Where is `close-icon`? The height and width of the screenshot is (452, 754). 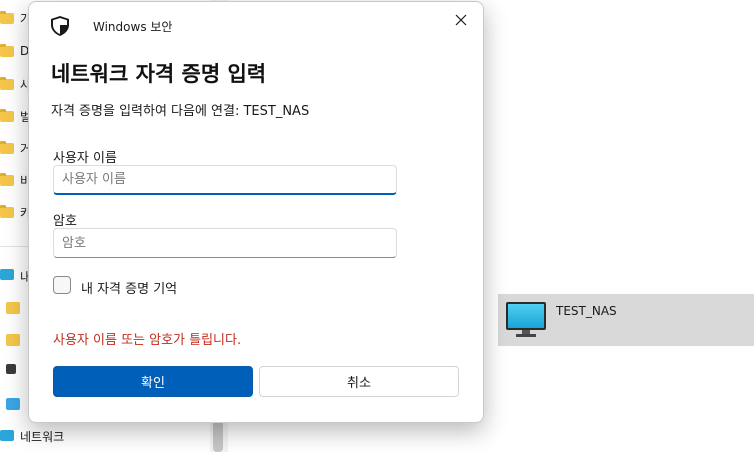 close-icon is located at coordinates (461, 20).